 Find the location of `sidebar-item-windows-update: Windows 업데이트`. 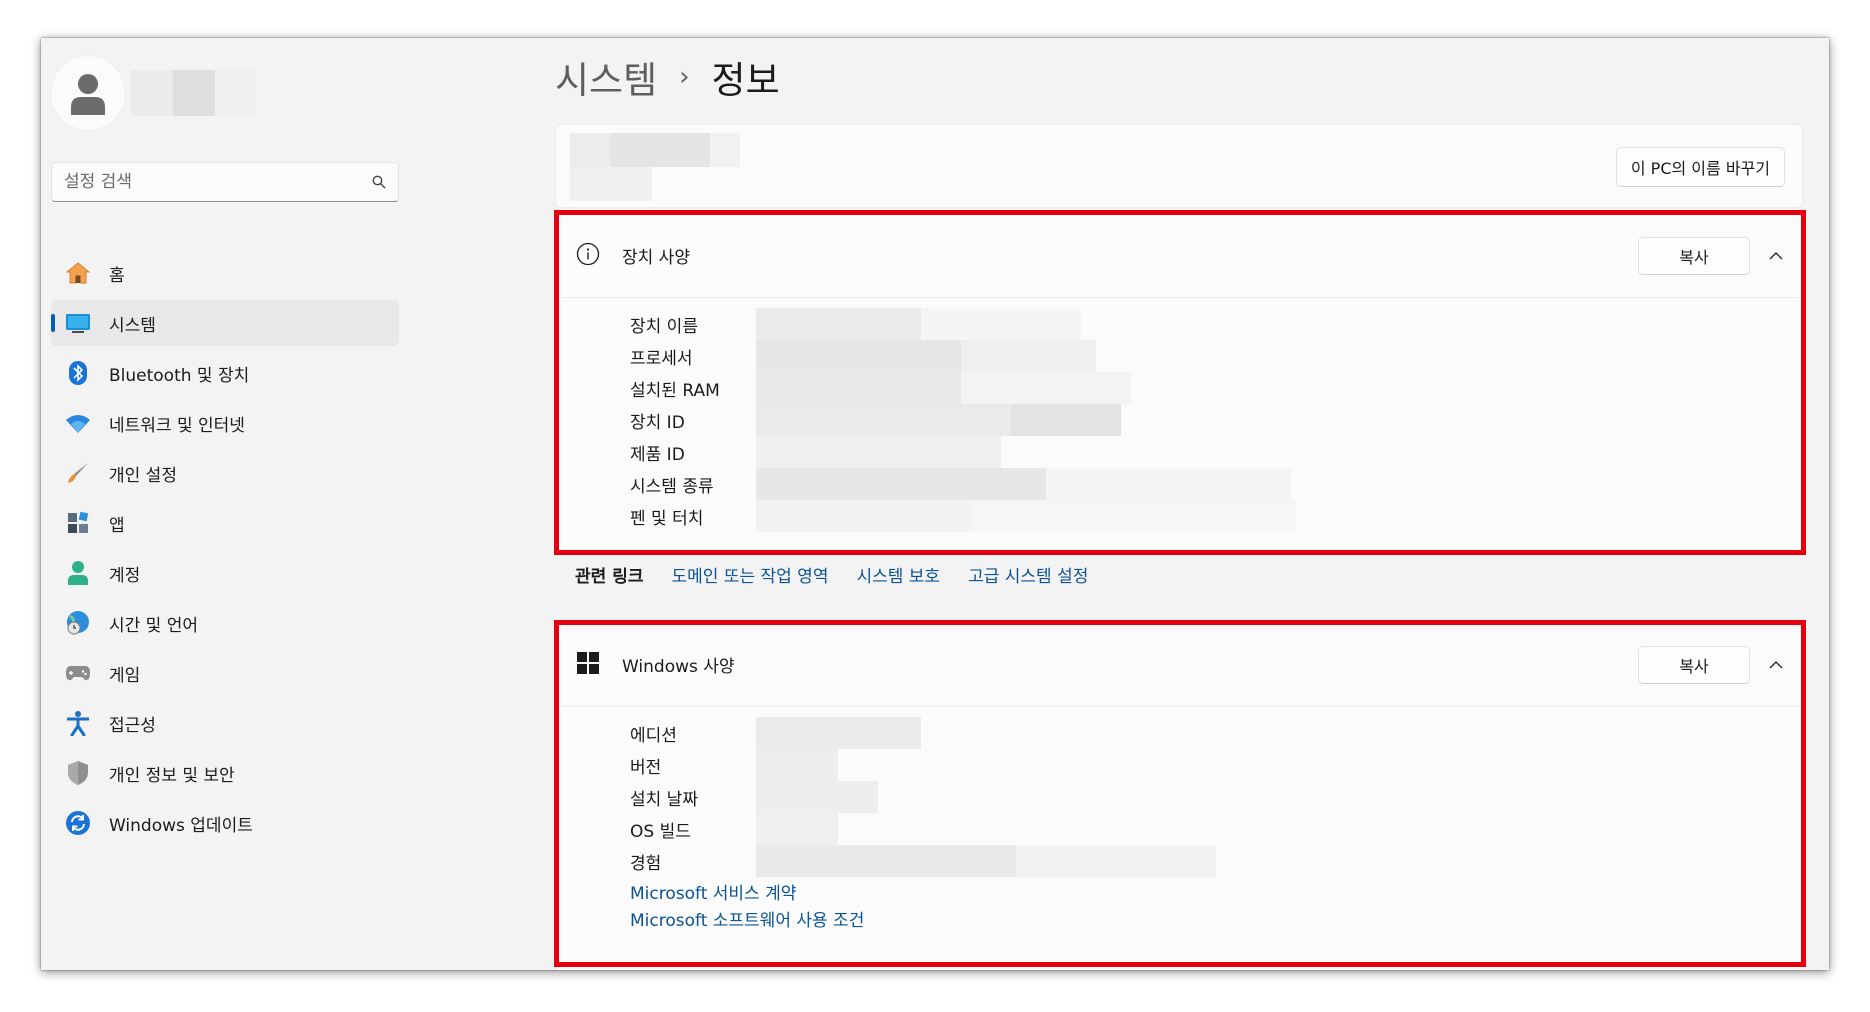

sidebar-item-windows-update: Windows 업데이트 is located at coordinates (225, 823).